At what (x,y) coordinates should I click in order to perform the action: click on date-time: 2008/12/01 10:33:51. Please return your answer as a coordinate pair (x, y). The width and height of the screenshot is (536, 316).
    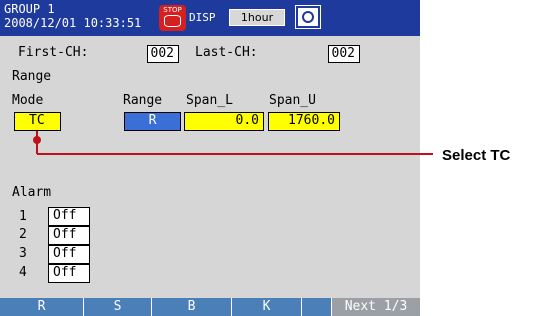
    Looking at the image, I should click on (73, 23).